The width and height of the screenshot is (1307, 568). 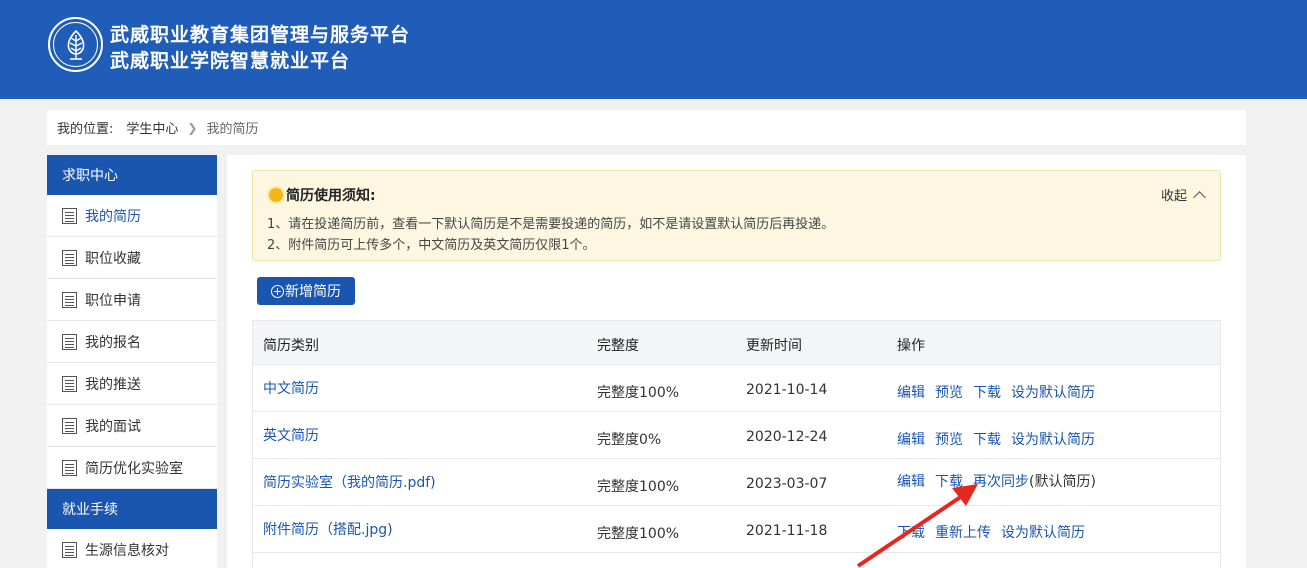 What do you see at coordinates (75, 44) in the screenshot?
I see `school-emblem-icon` at bounding box center [75, 44].